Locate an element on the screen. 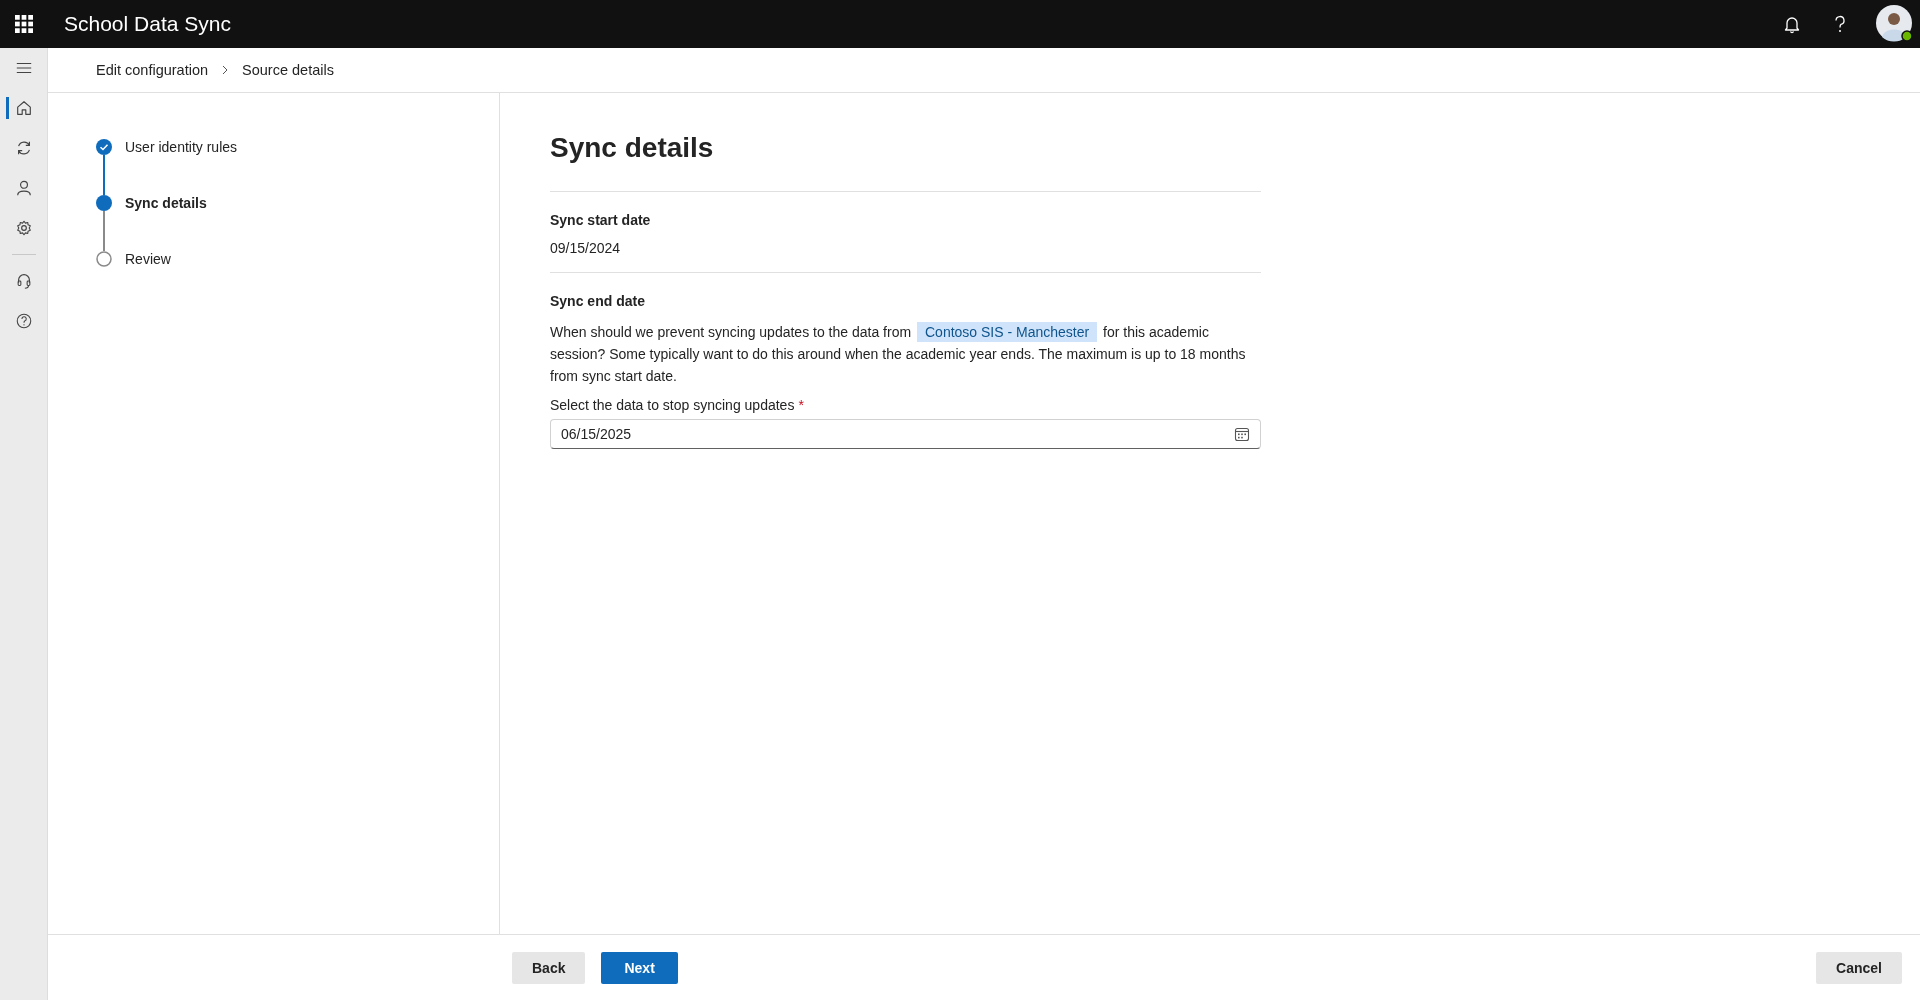 Image resolution: width=1920 pixels, height=1000 pixels. calendar-icon is located at coordinates (1242, 434).